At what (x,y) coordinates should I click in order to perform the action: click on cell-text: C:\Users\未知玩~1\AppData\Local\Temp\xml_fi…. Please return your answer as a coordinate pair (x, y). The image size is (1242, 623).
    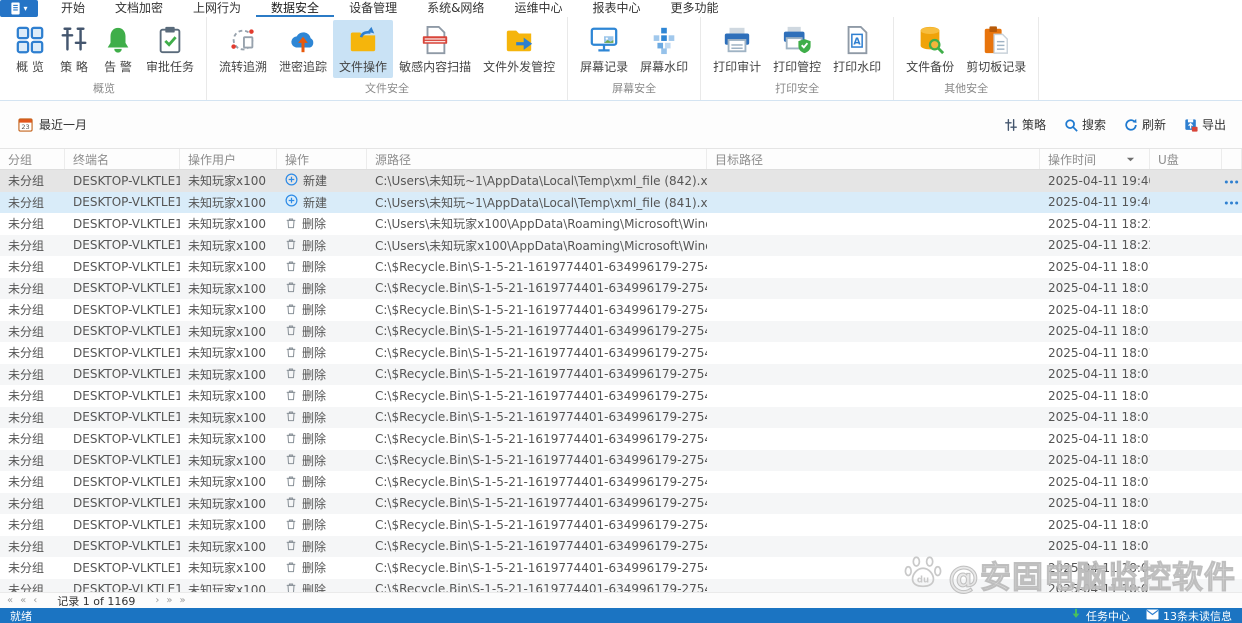
    Looking at the image, I should click on (541, 202).